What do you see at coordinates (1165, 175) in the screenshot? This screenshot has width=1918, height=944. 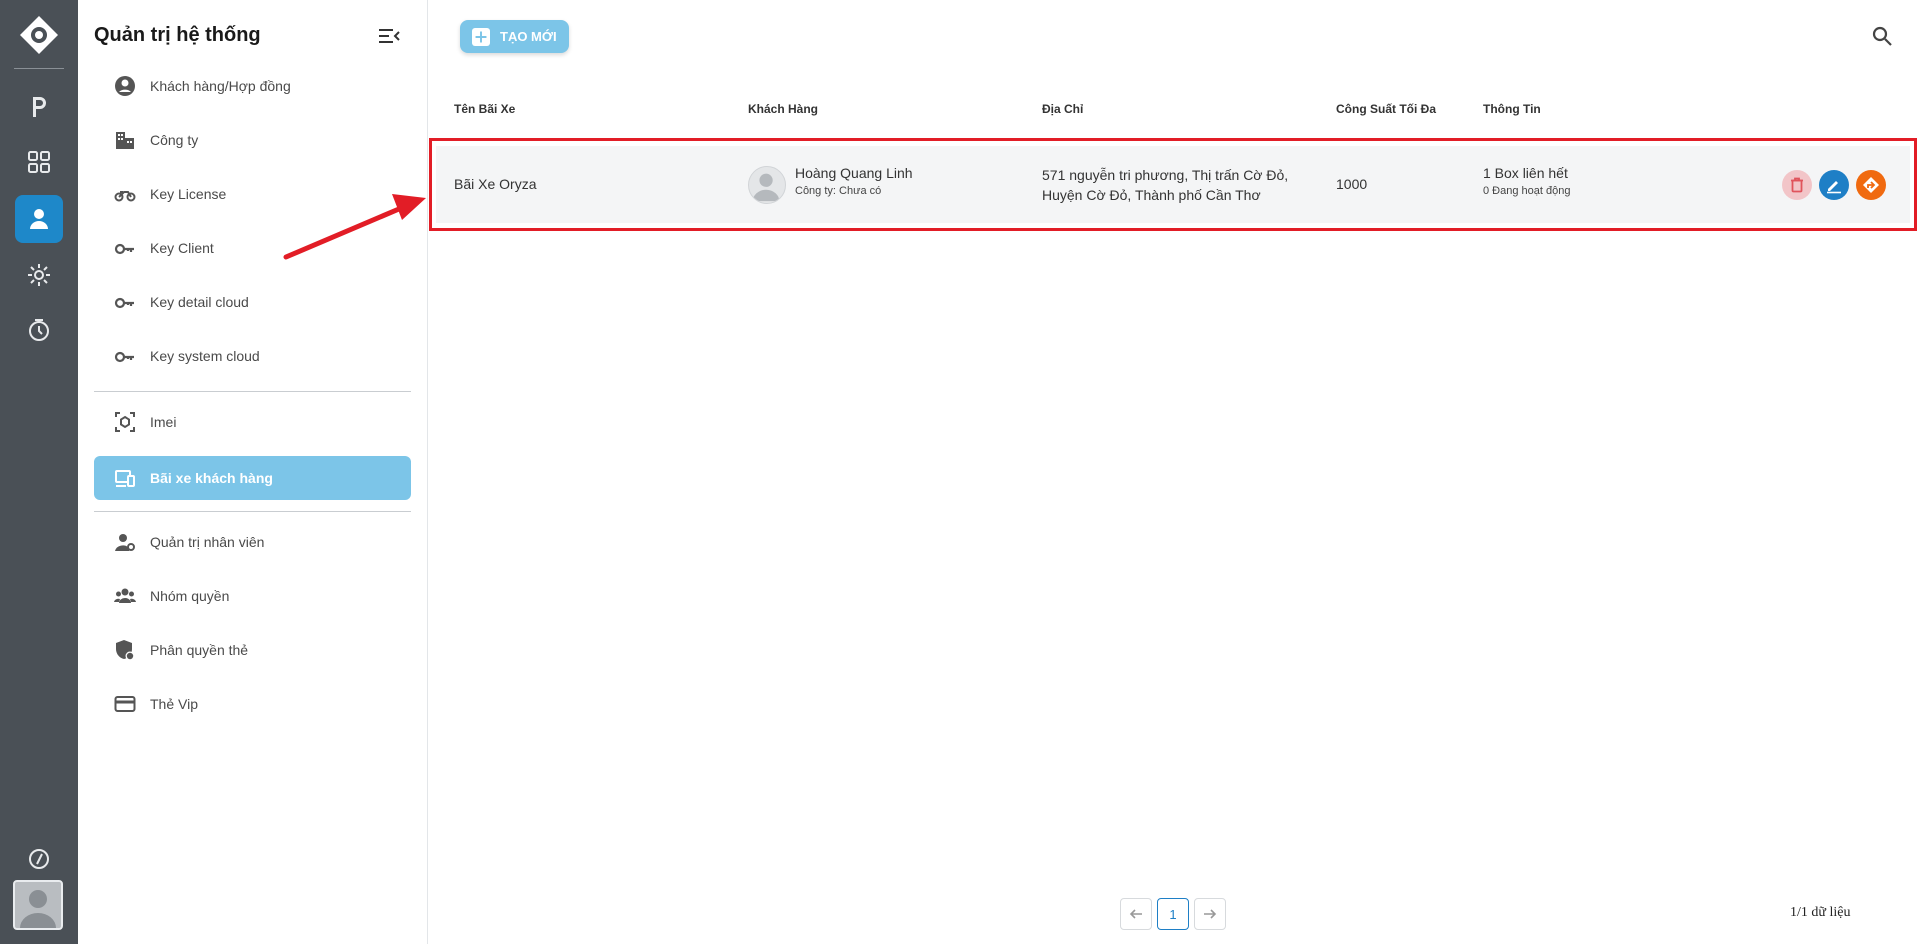 I see `address-line-1: 571 nguyễn tri phương, Thị trấn Cờ Đỏ,` at bounding box center [1165, 175].